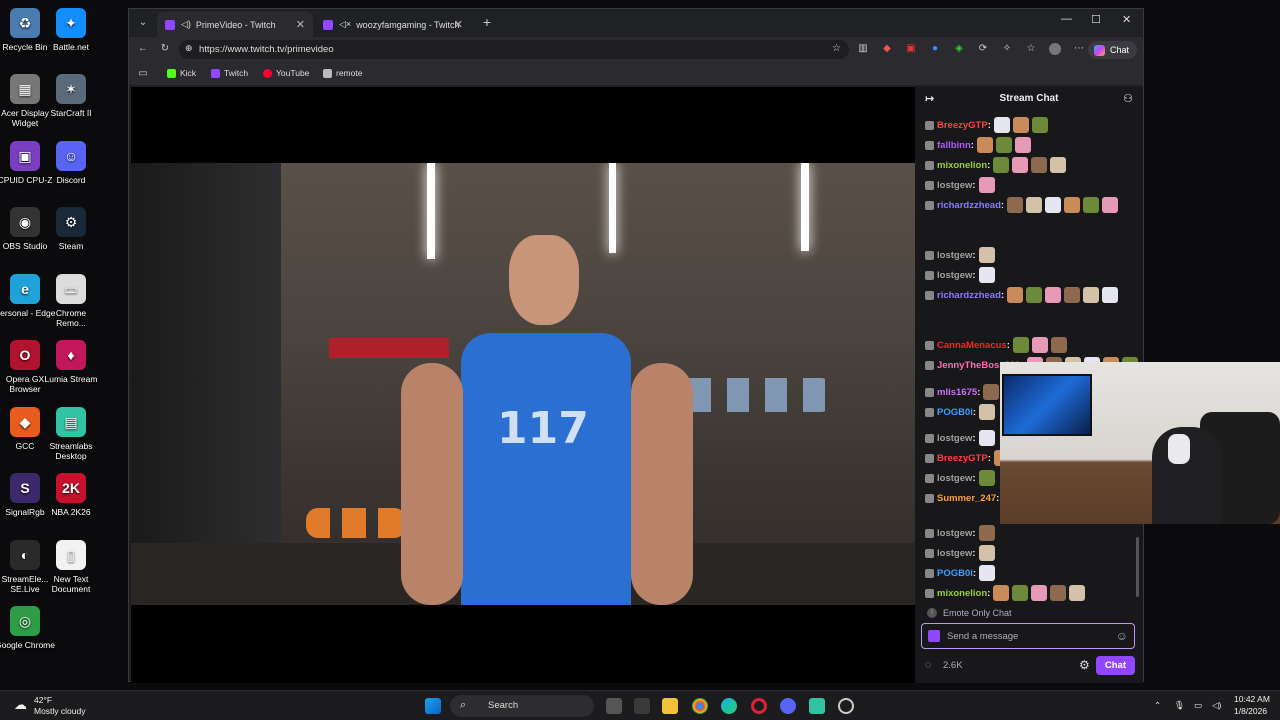  I want to click on taskbar-search: ⌕ Search, so click(522, 706).